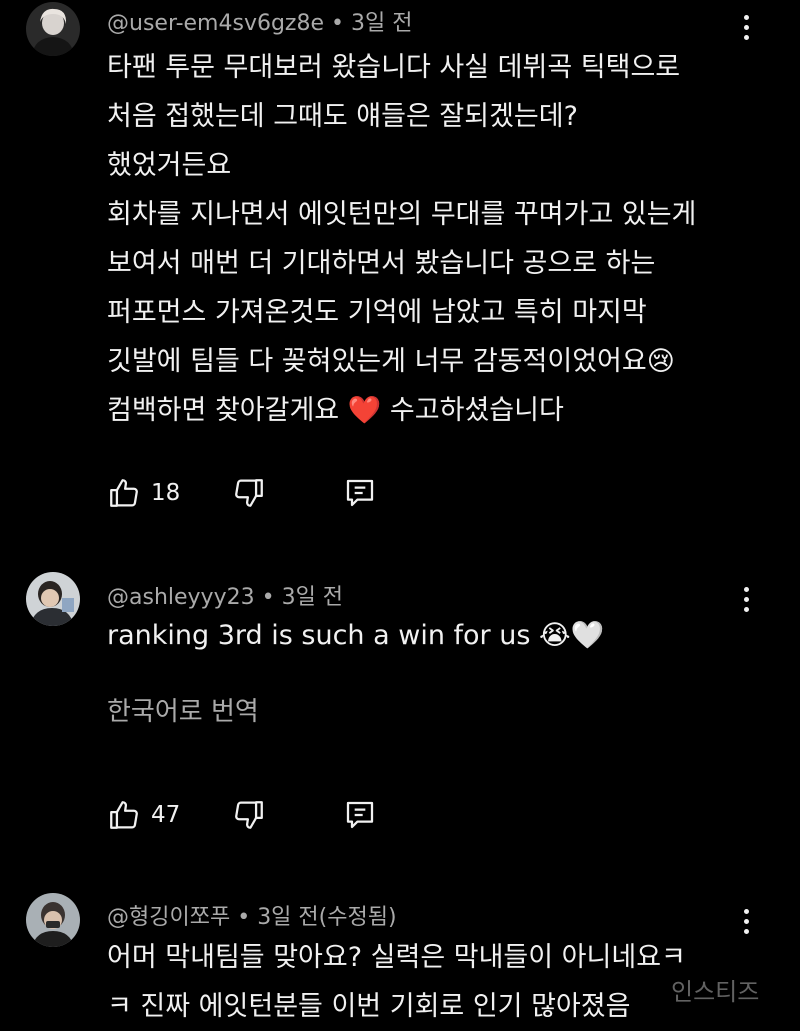 Image resolution: width=800 pixels, height=1031 pixels. What do you see at coordinates (391, 361) in the screenshot?
I see `comment-line: 깃발에 팀들 다 꽂혀있는게 너무 감동적이었어요😢` at bounding box center [391, 361].